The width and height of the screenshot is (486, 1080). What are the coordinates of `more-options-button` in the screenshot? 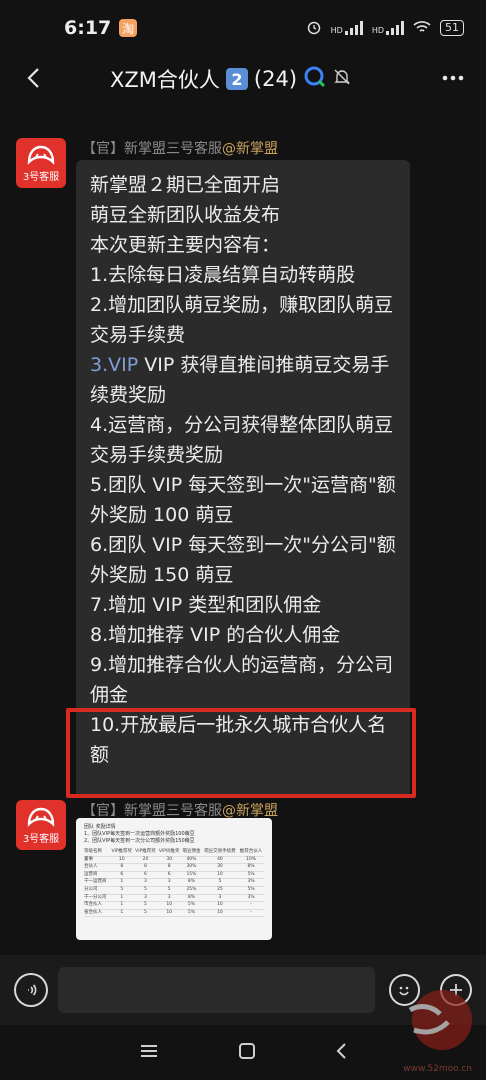 It's located at (453, 78).